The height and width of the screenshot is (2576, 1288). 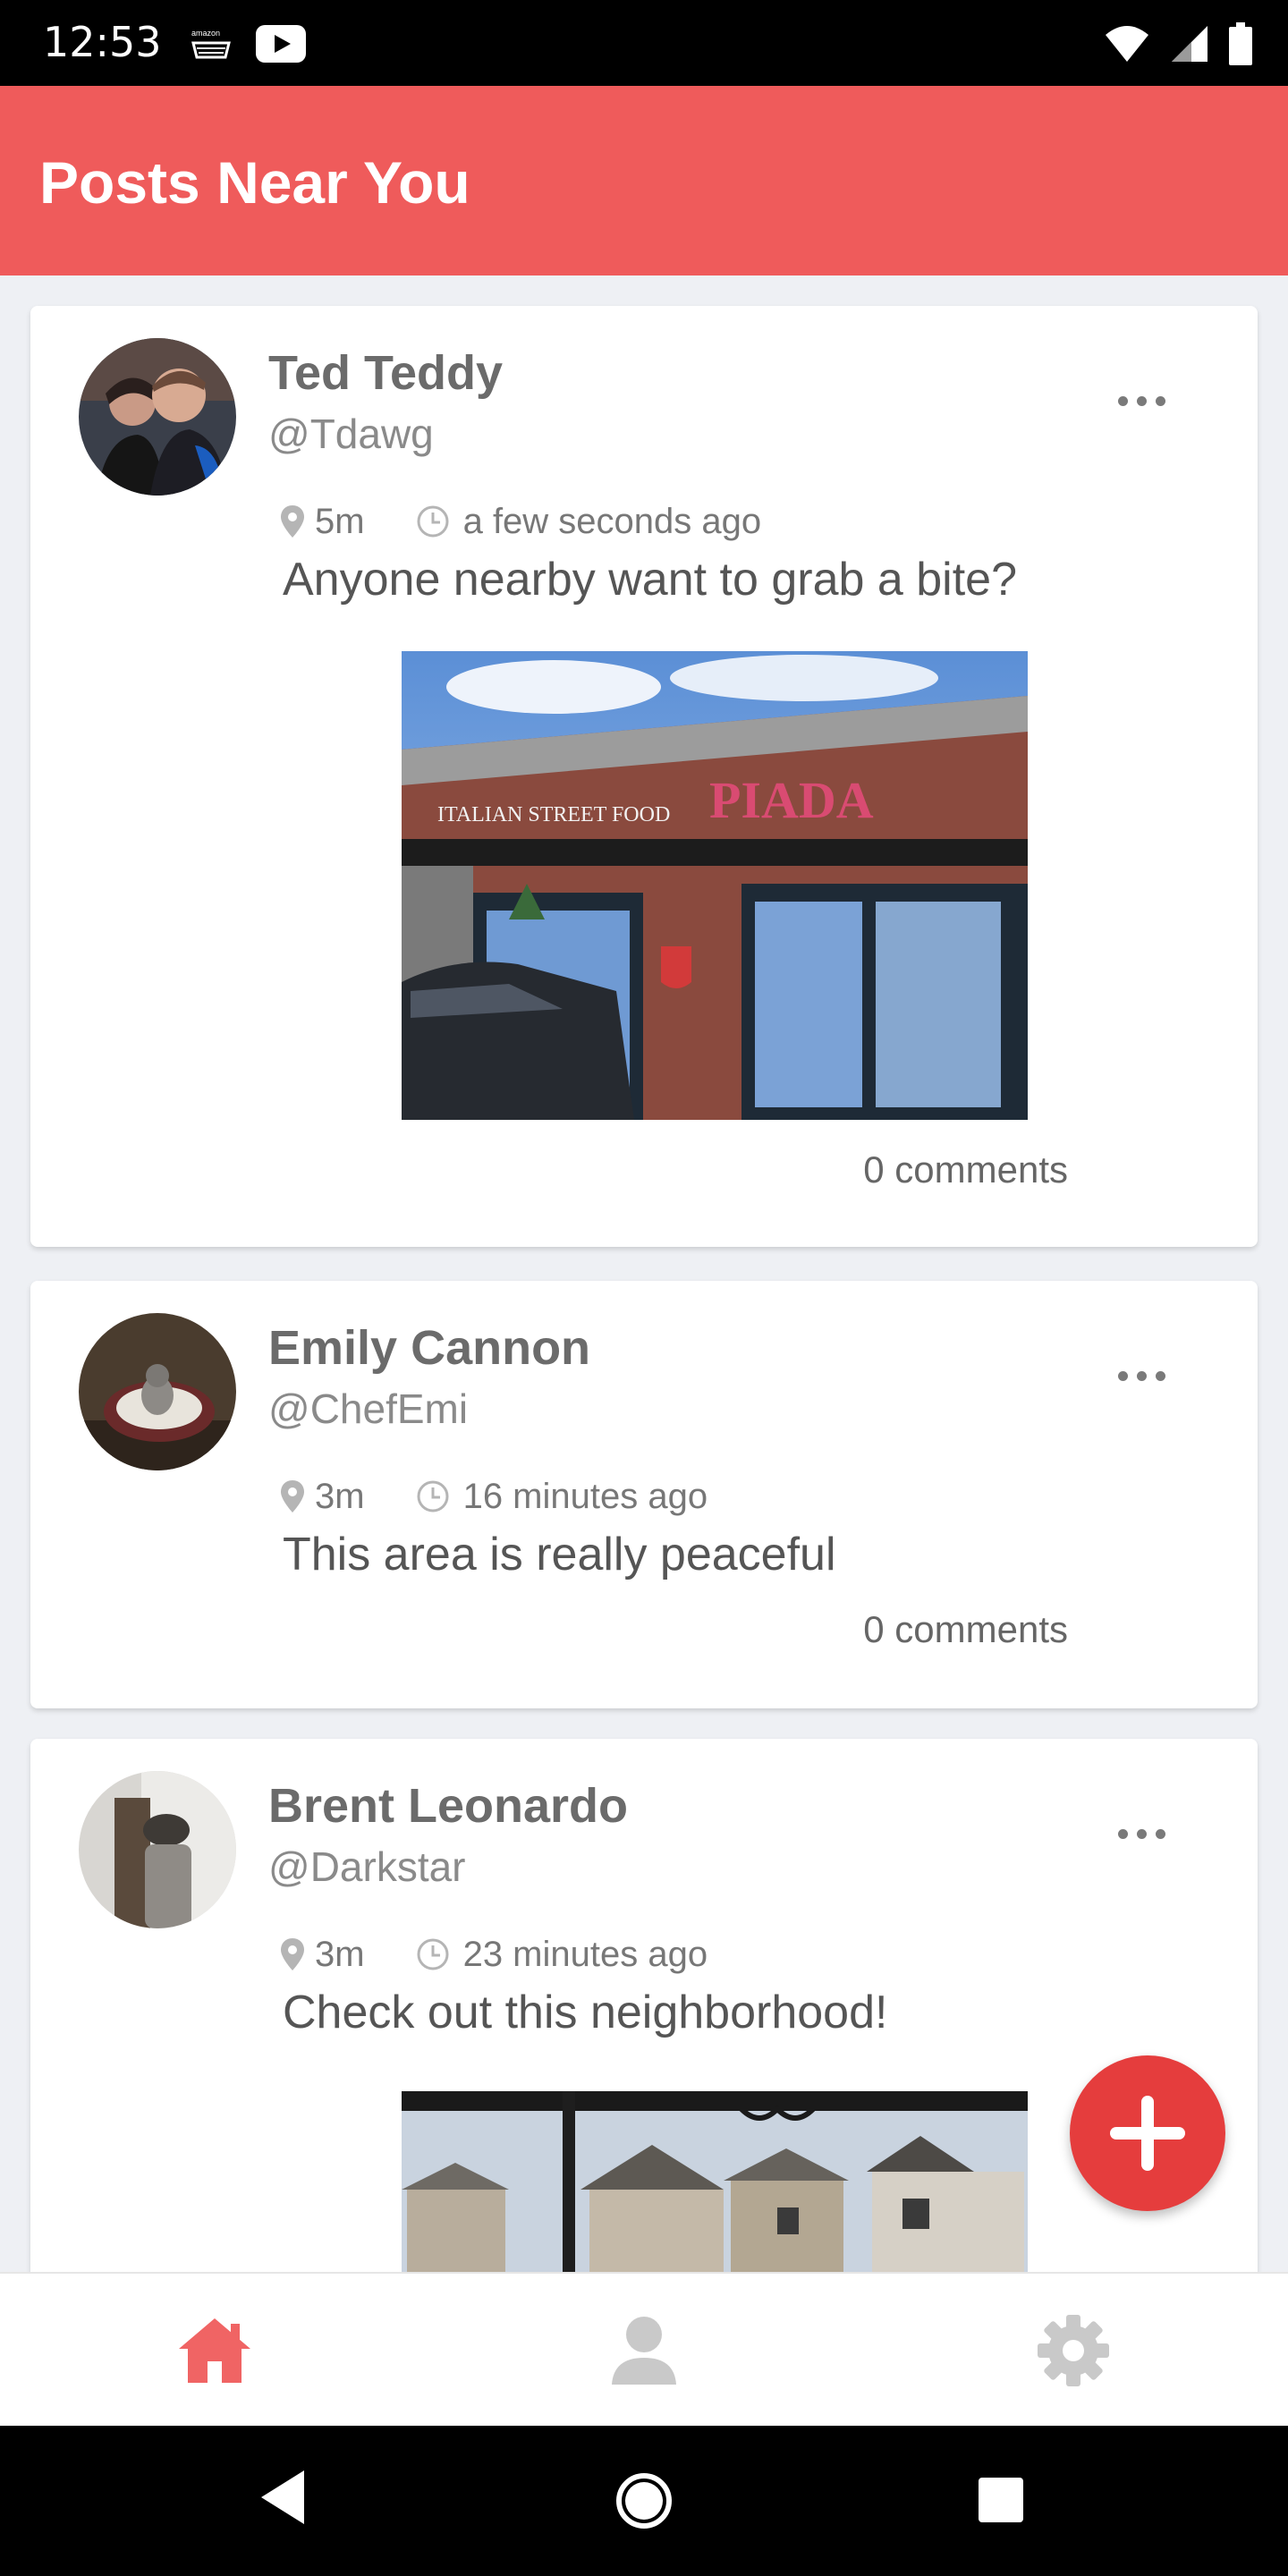 What do you see at coordinates (211, 44) in the screenshot?
I see `amazon-icon: amazon` at bounding box center [211, 44].